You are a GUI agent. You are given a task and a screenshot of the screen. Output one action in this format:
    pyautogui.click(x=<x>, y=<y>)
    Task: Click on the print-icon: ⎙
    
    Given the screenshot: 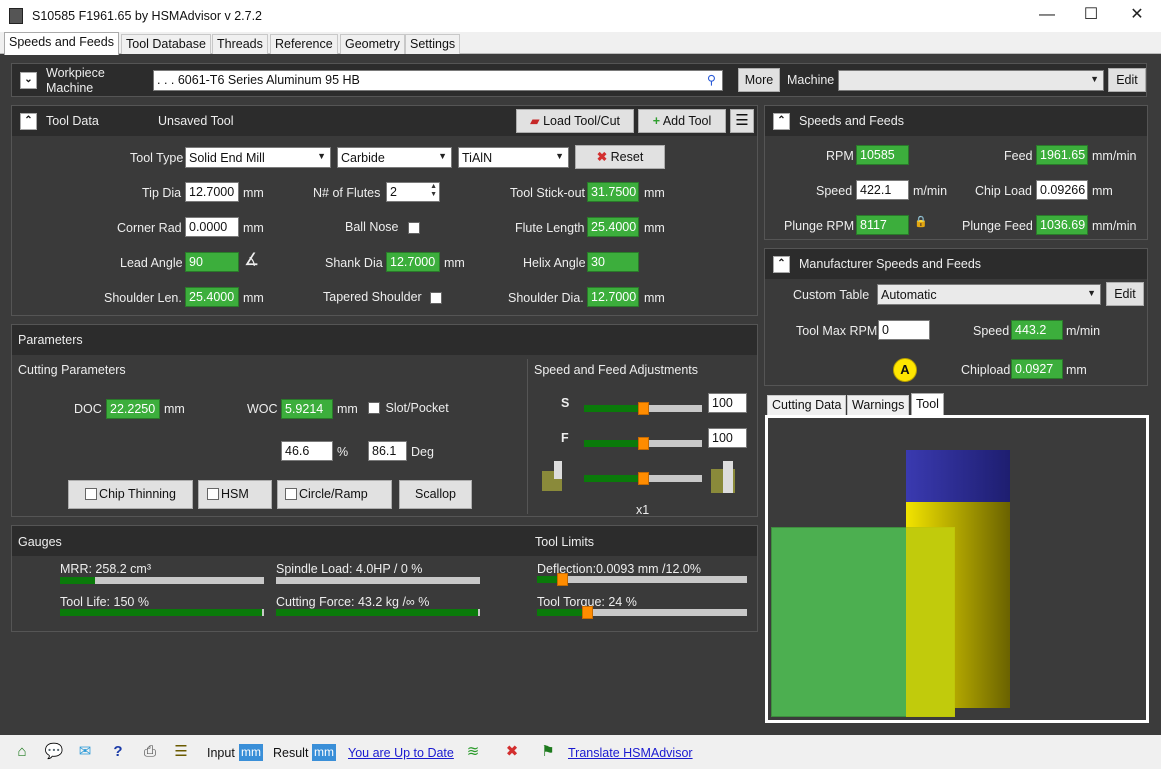 What is the action you would take?
    pyautogui.click(x=150, y=752)
    